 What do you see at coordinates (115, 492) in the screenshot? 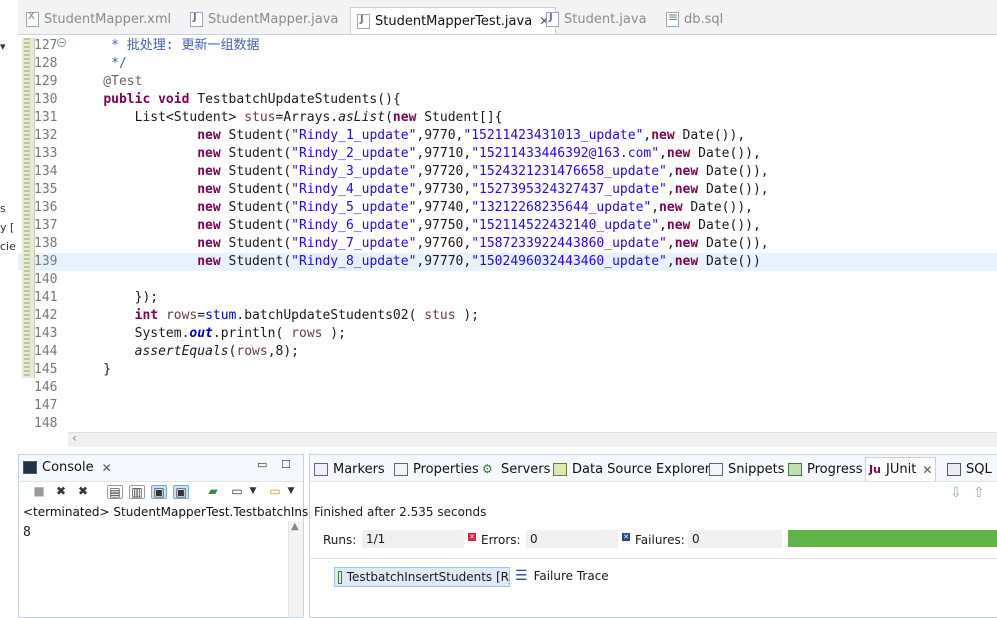
I see `clear-console-icon: ▤` at bounding box center [115, 492].